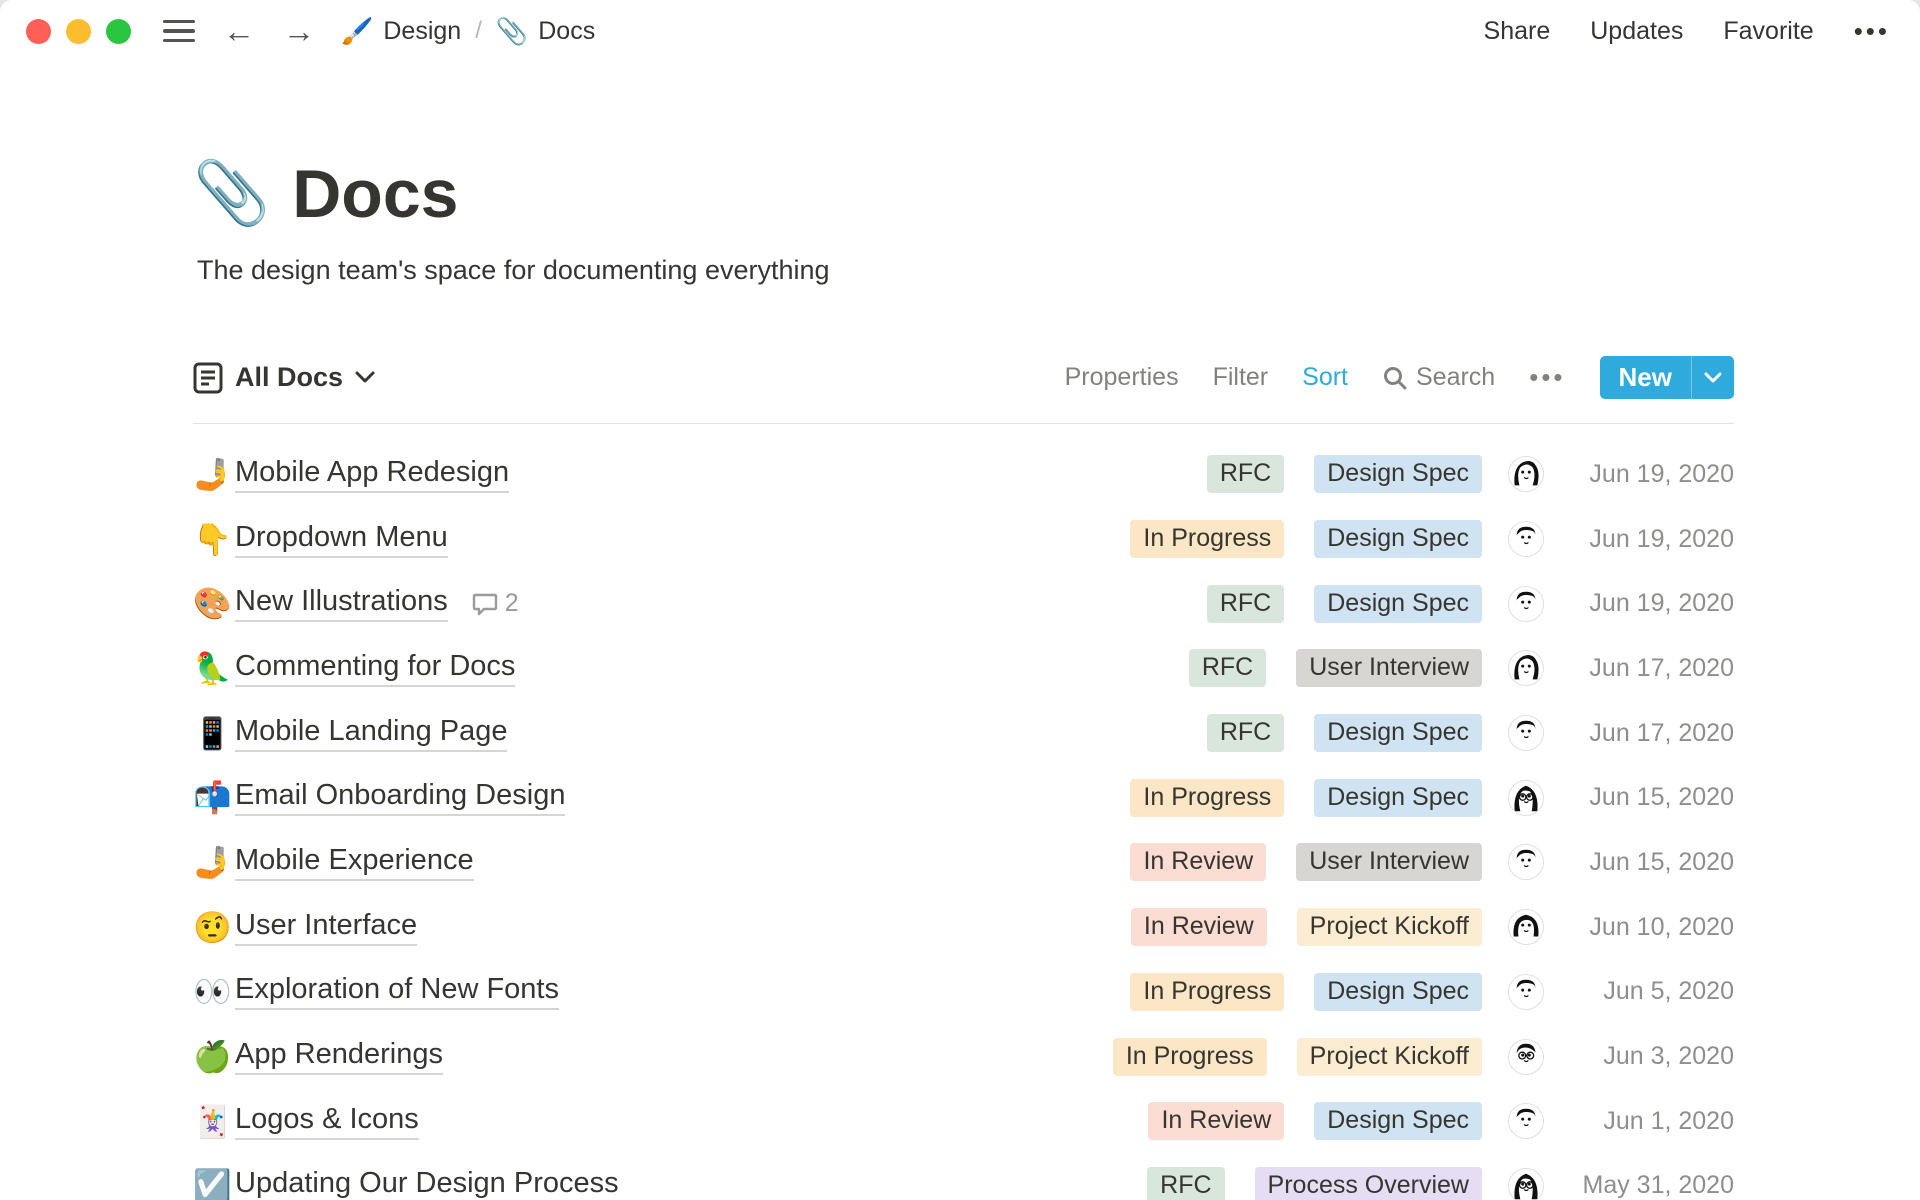 The image size is (1920, 1200). Describe the element at coordinates (397, 992) in the screenshot. I see `doc-title-link: Exploration of New Fonts` at that location.